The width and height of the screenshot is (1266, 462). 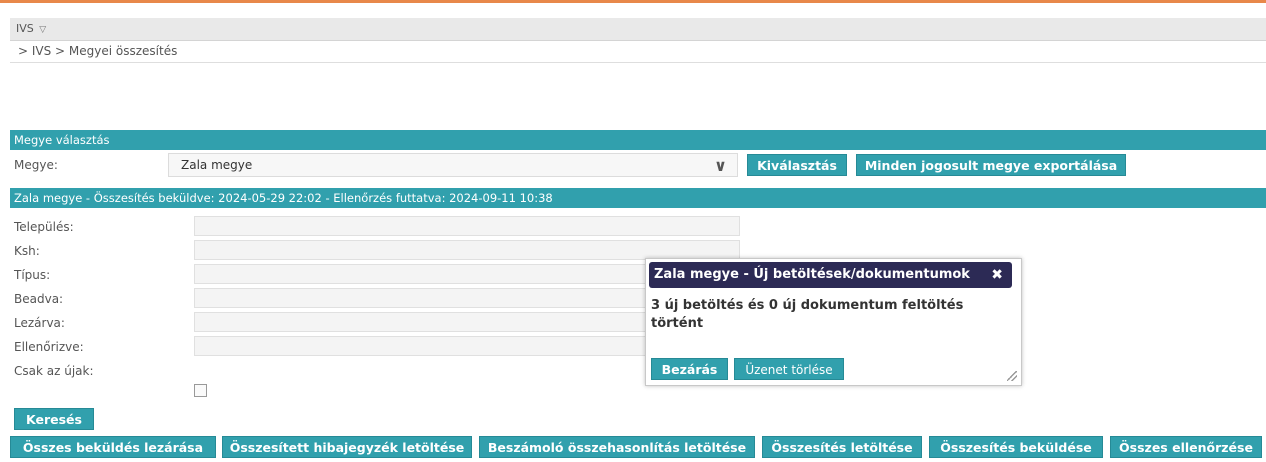 I want to click on tipus-label: Típus:, so click(x=32, y=275).